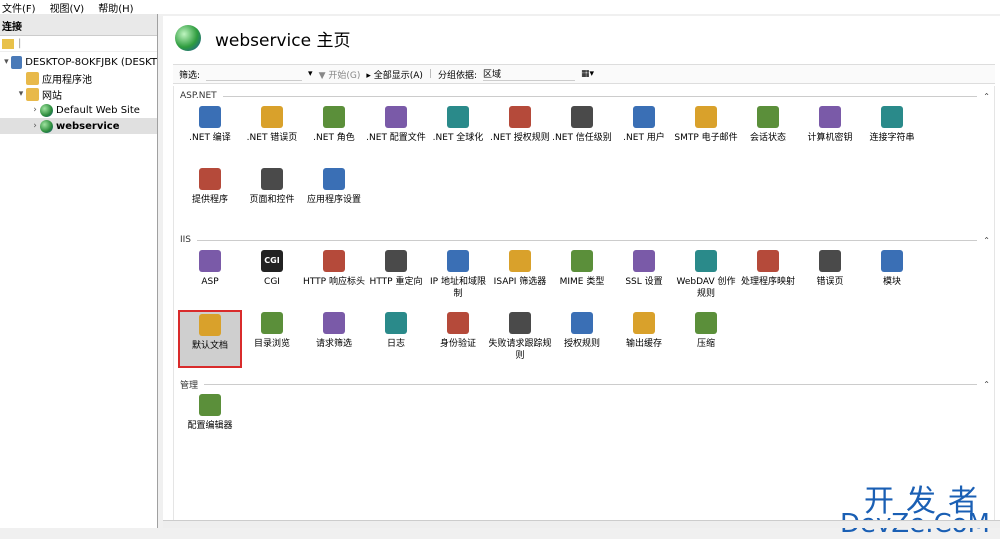 This screenshot has width=1000, height=539. I want to click on feature-label: 授权规则, so click(581, 344).